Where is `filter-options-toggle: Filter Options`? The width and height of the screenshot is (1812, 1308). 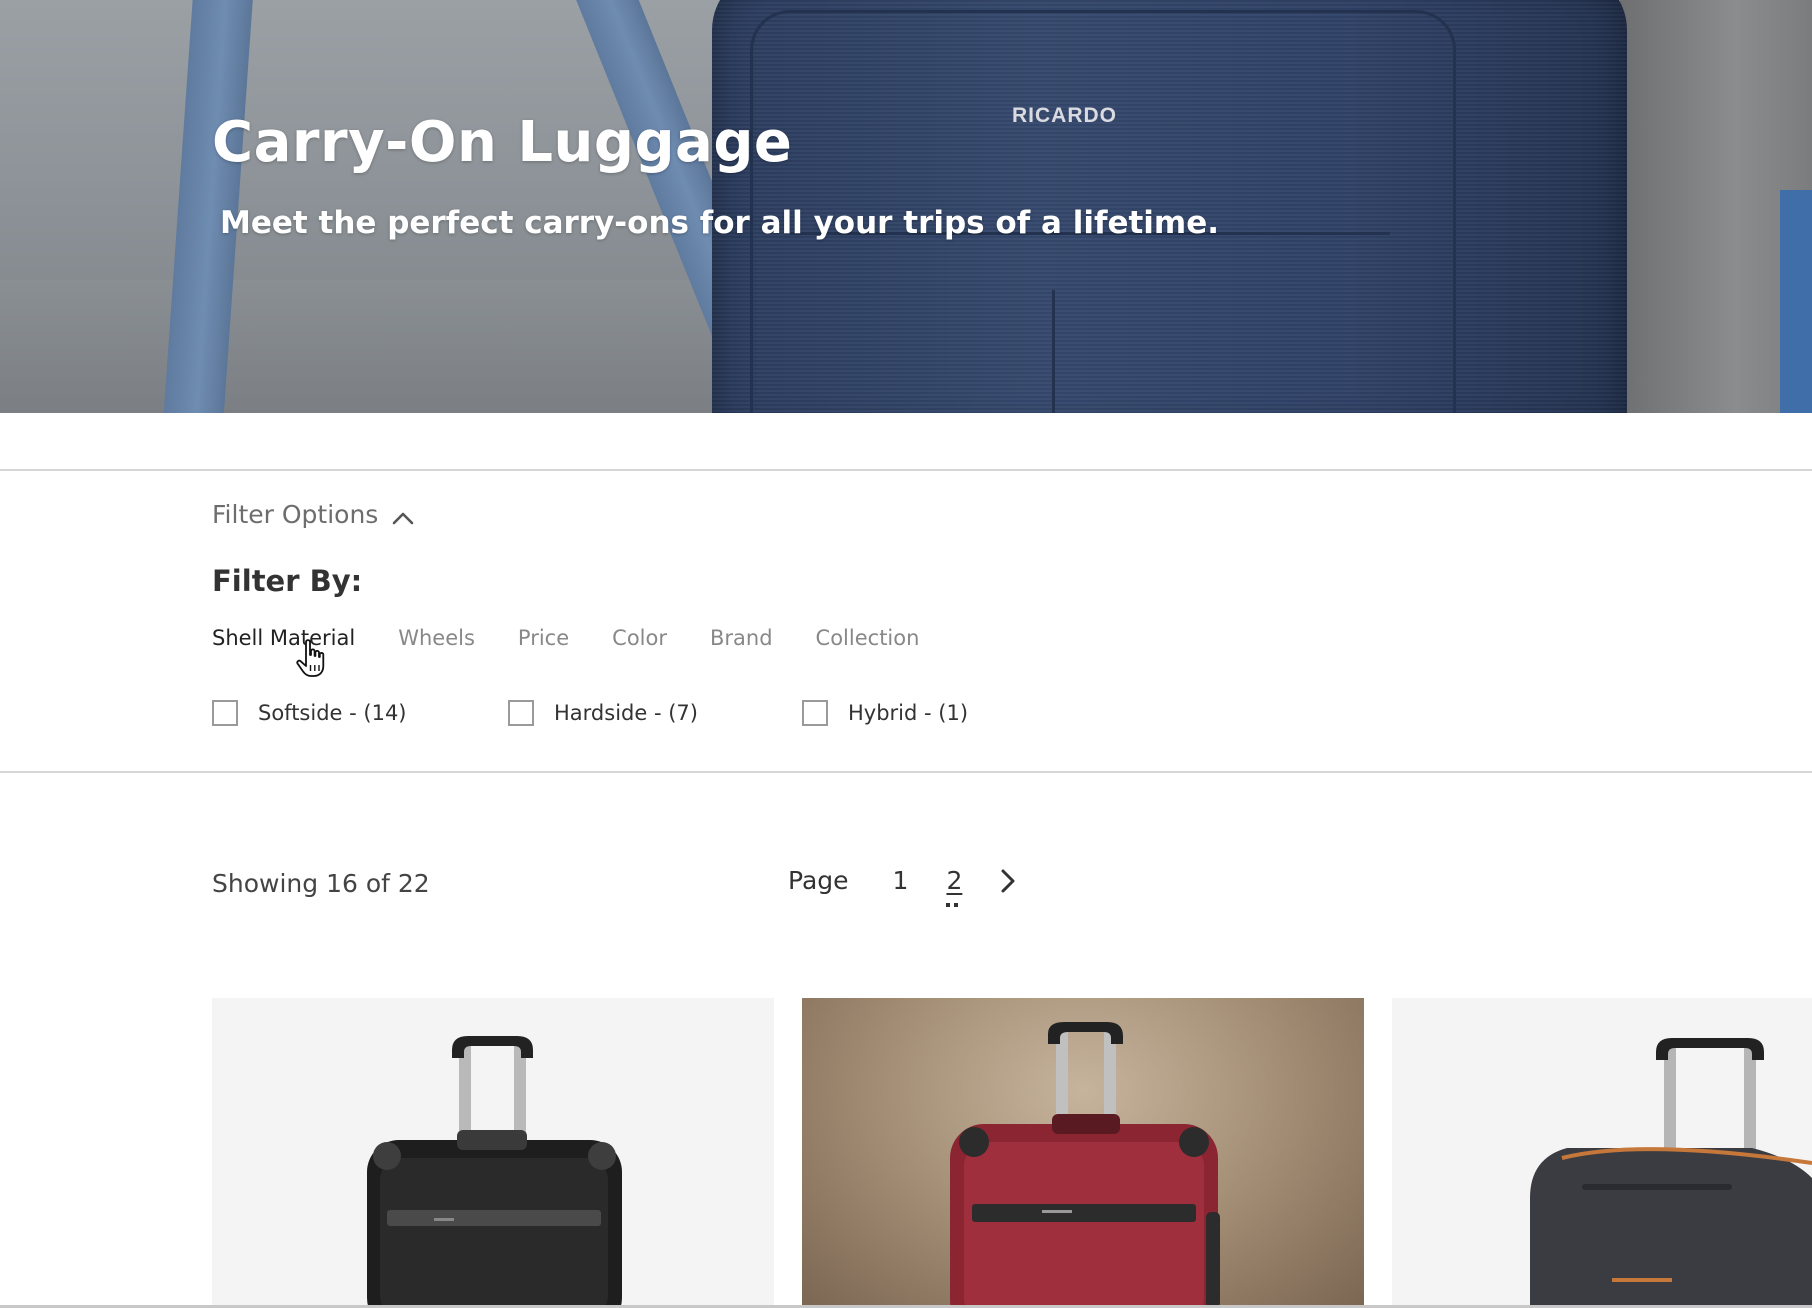 filter-options-toggle: Filter Options is located at coordinates (313, 514).